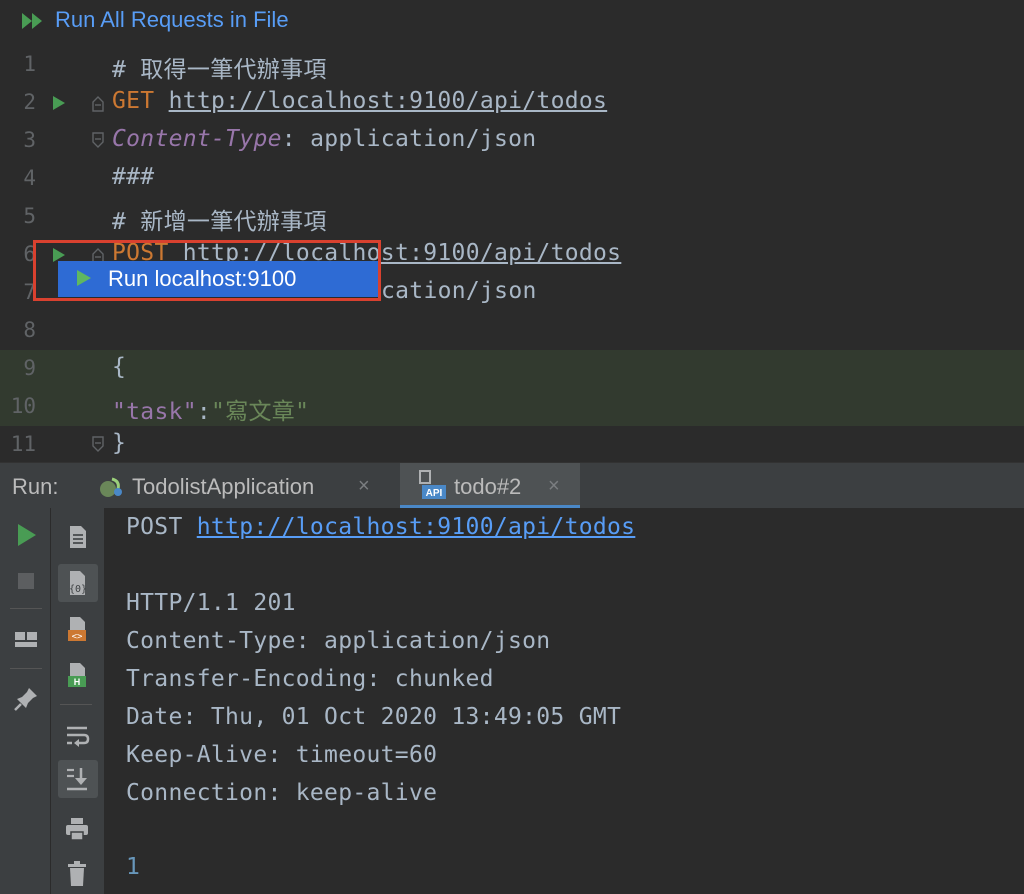 The width and height of the screenshot is (1024, 894). Describe the element at coordinates (512, 407) in the screenshot. I see `editor-line: 10 "task":"寫文章"` at that location.